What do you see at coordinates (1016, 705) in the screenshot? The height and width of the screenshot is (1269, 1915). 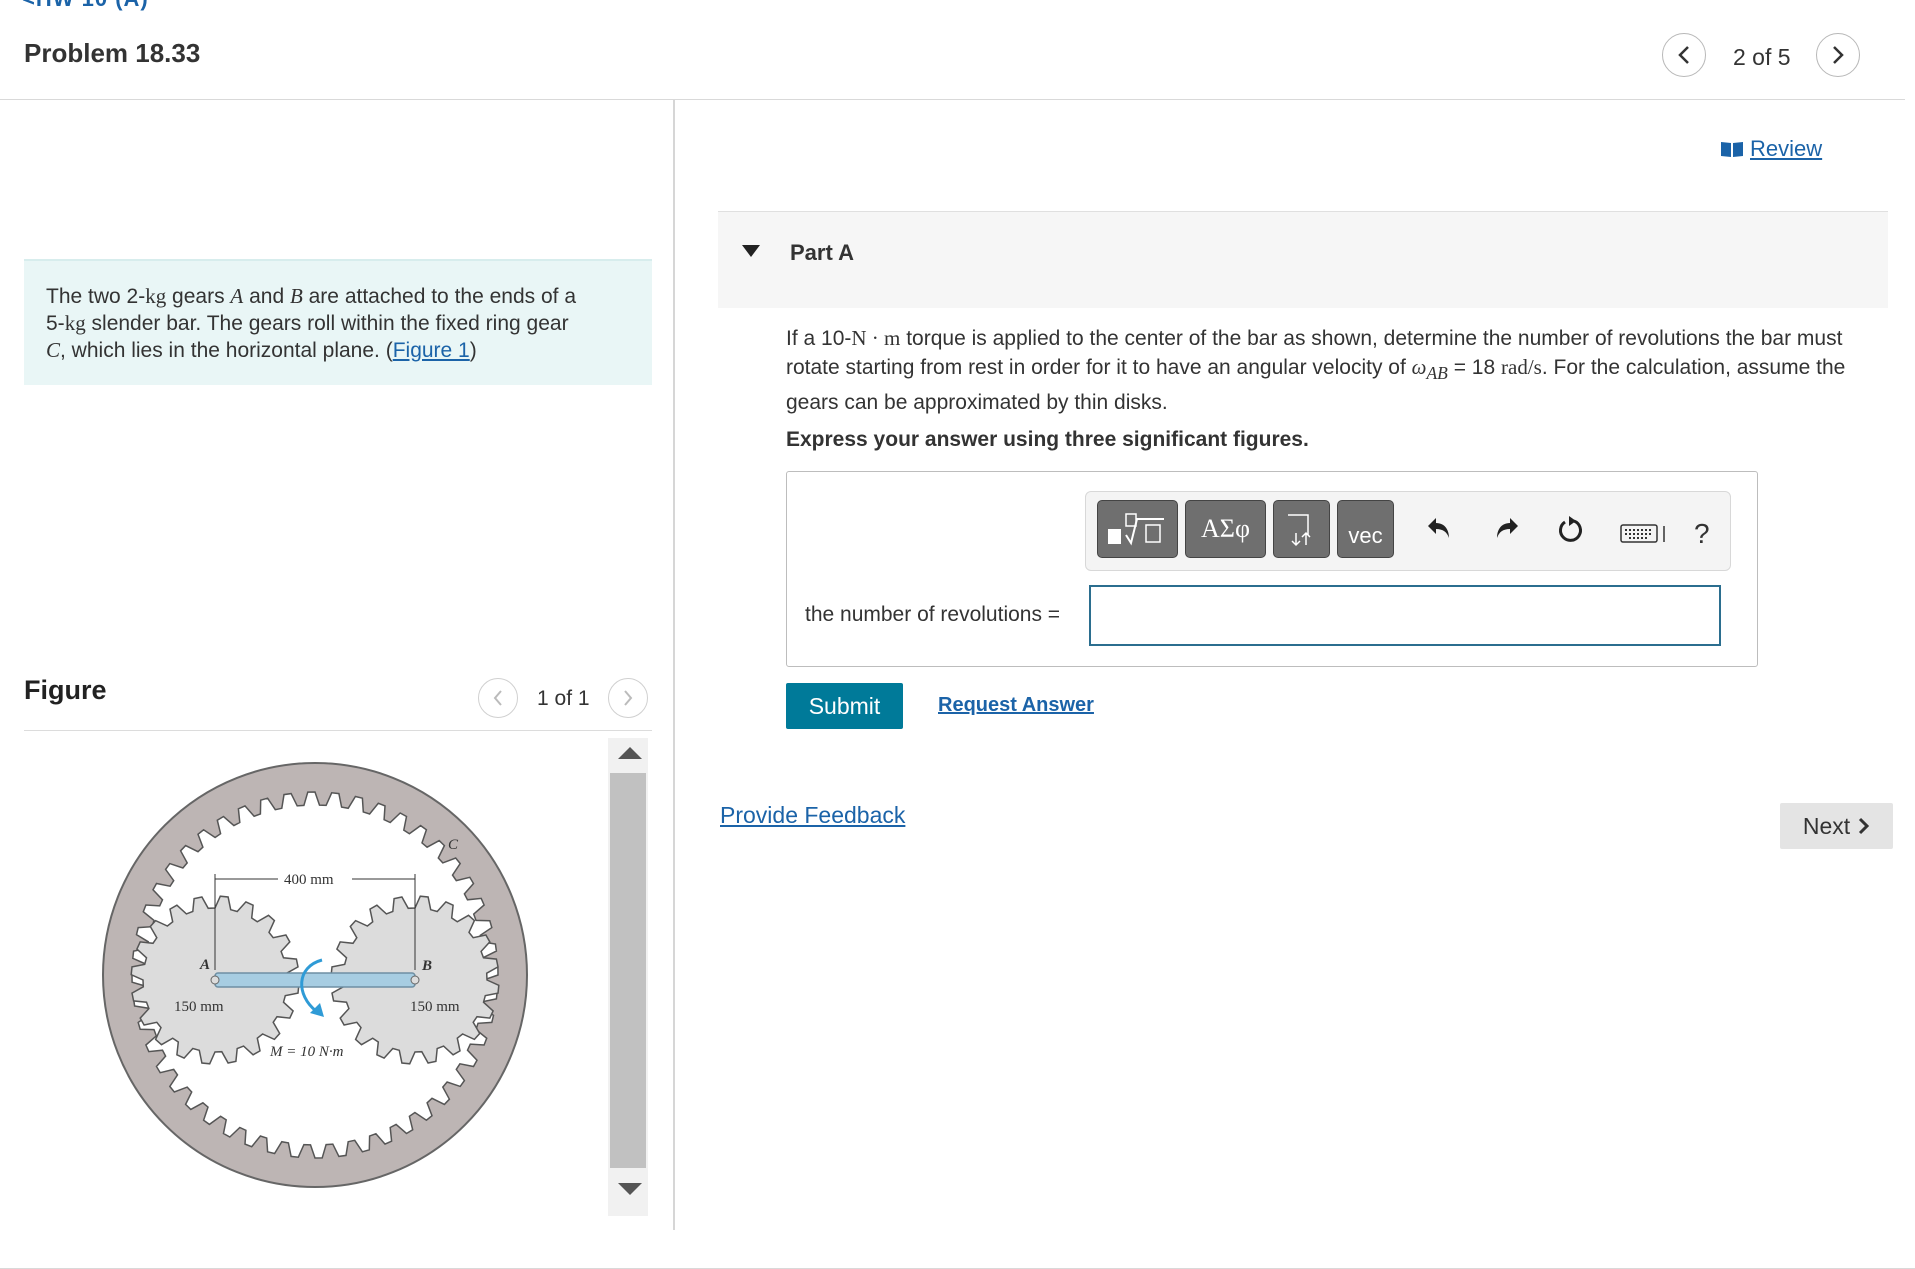 I see `request-answer-link: Request Answer` at bounding box center [1016, 705].